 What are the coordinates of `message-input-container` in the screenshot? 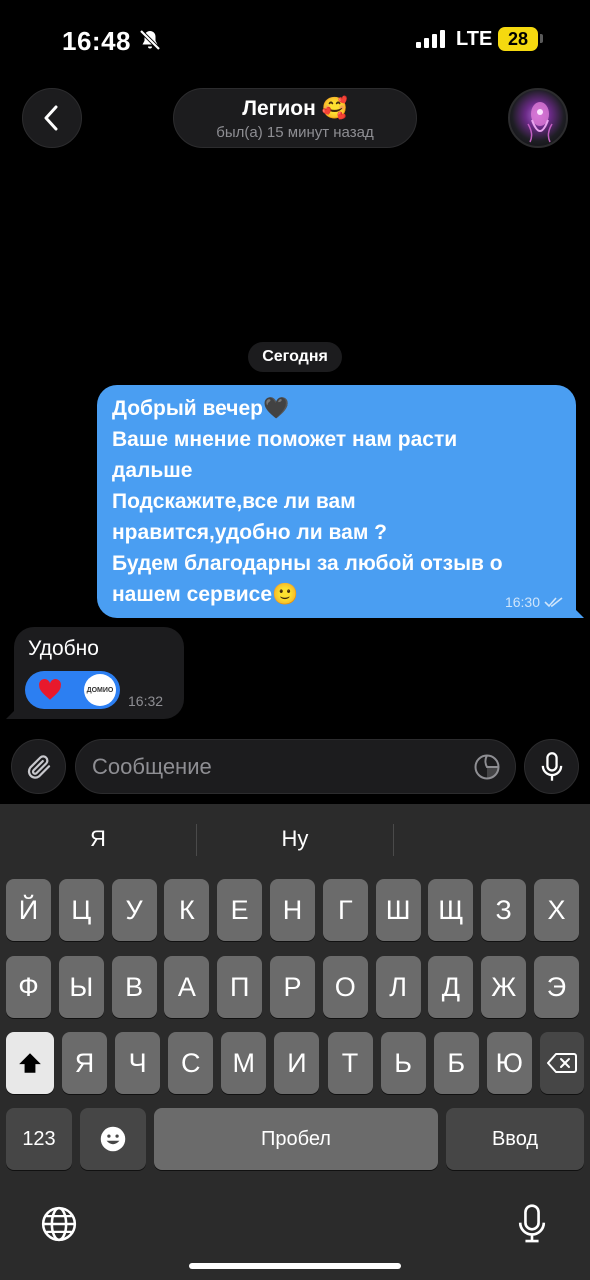 It's located at (295, 766).